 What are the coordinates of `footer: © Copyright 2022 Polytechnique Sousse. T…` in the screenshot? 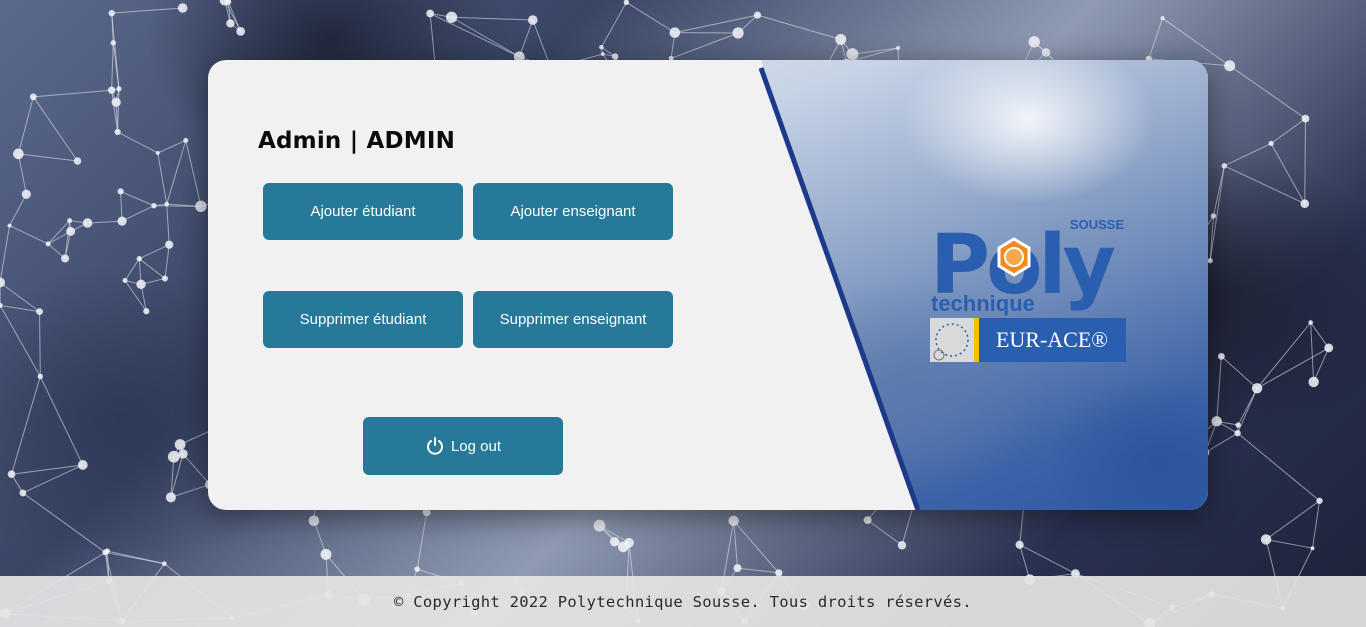 It's located at (683, 601).